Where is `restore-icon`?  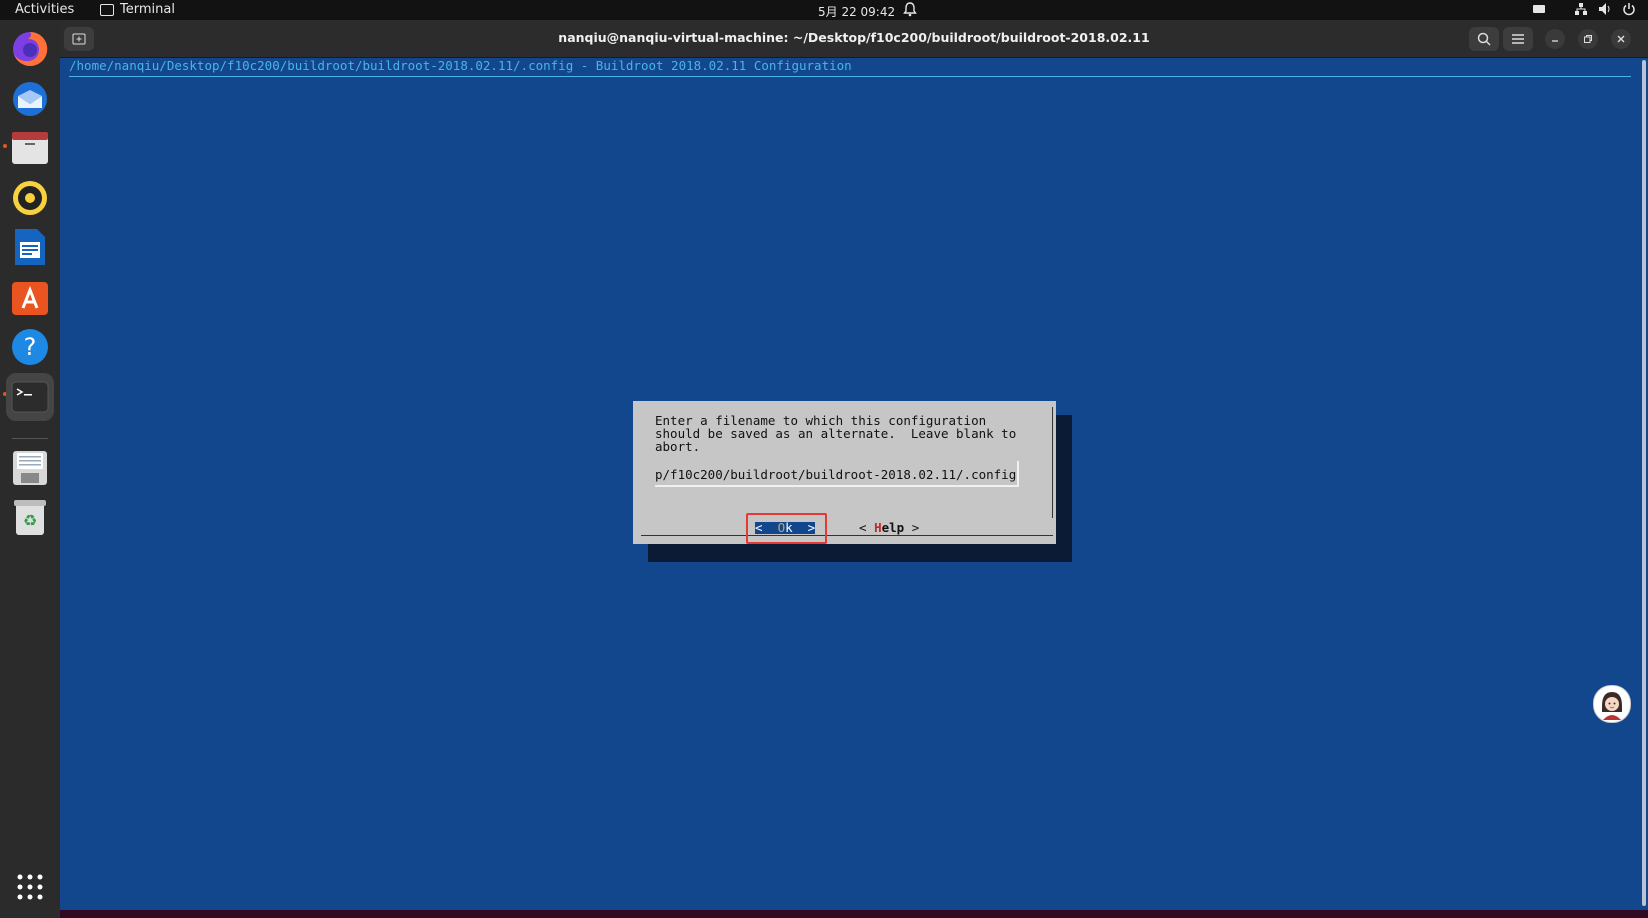
restore-icon is located at coordinates (1588, 39).